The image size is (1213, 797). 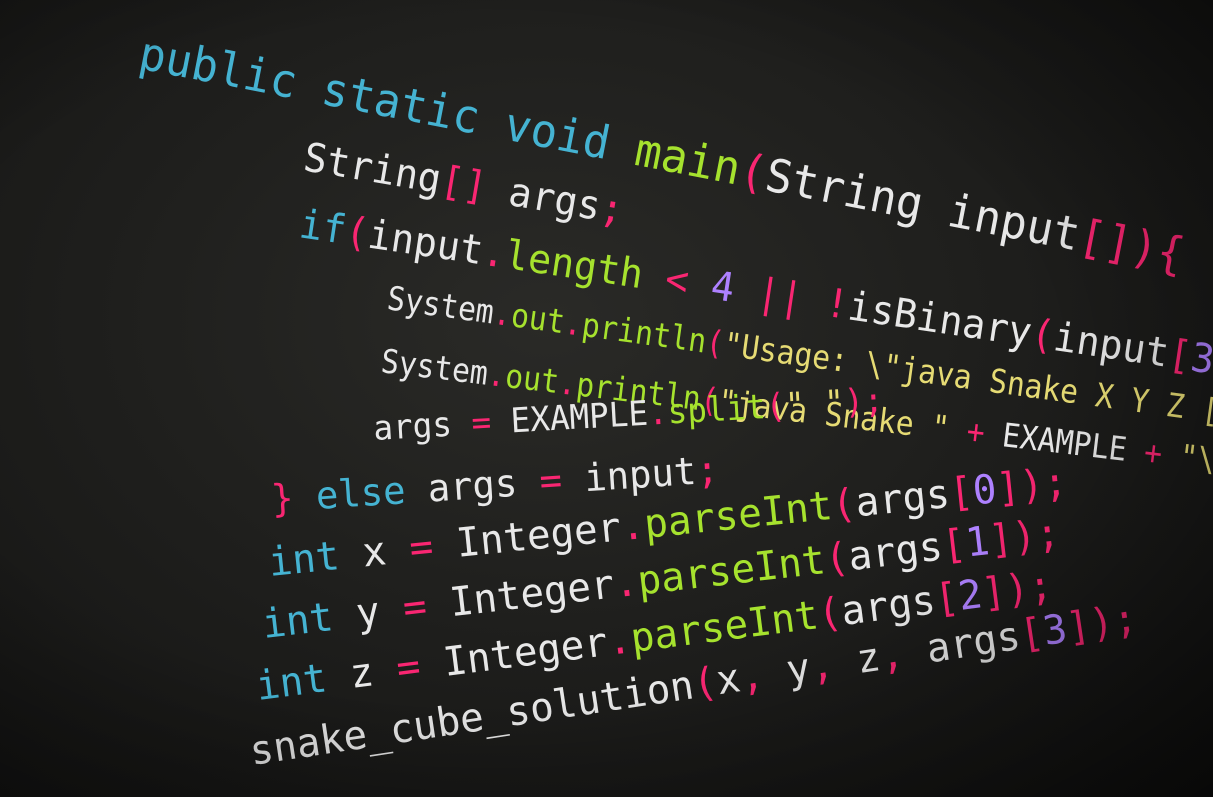 I want to click on code-token: y, so click(x=368, y=613).